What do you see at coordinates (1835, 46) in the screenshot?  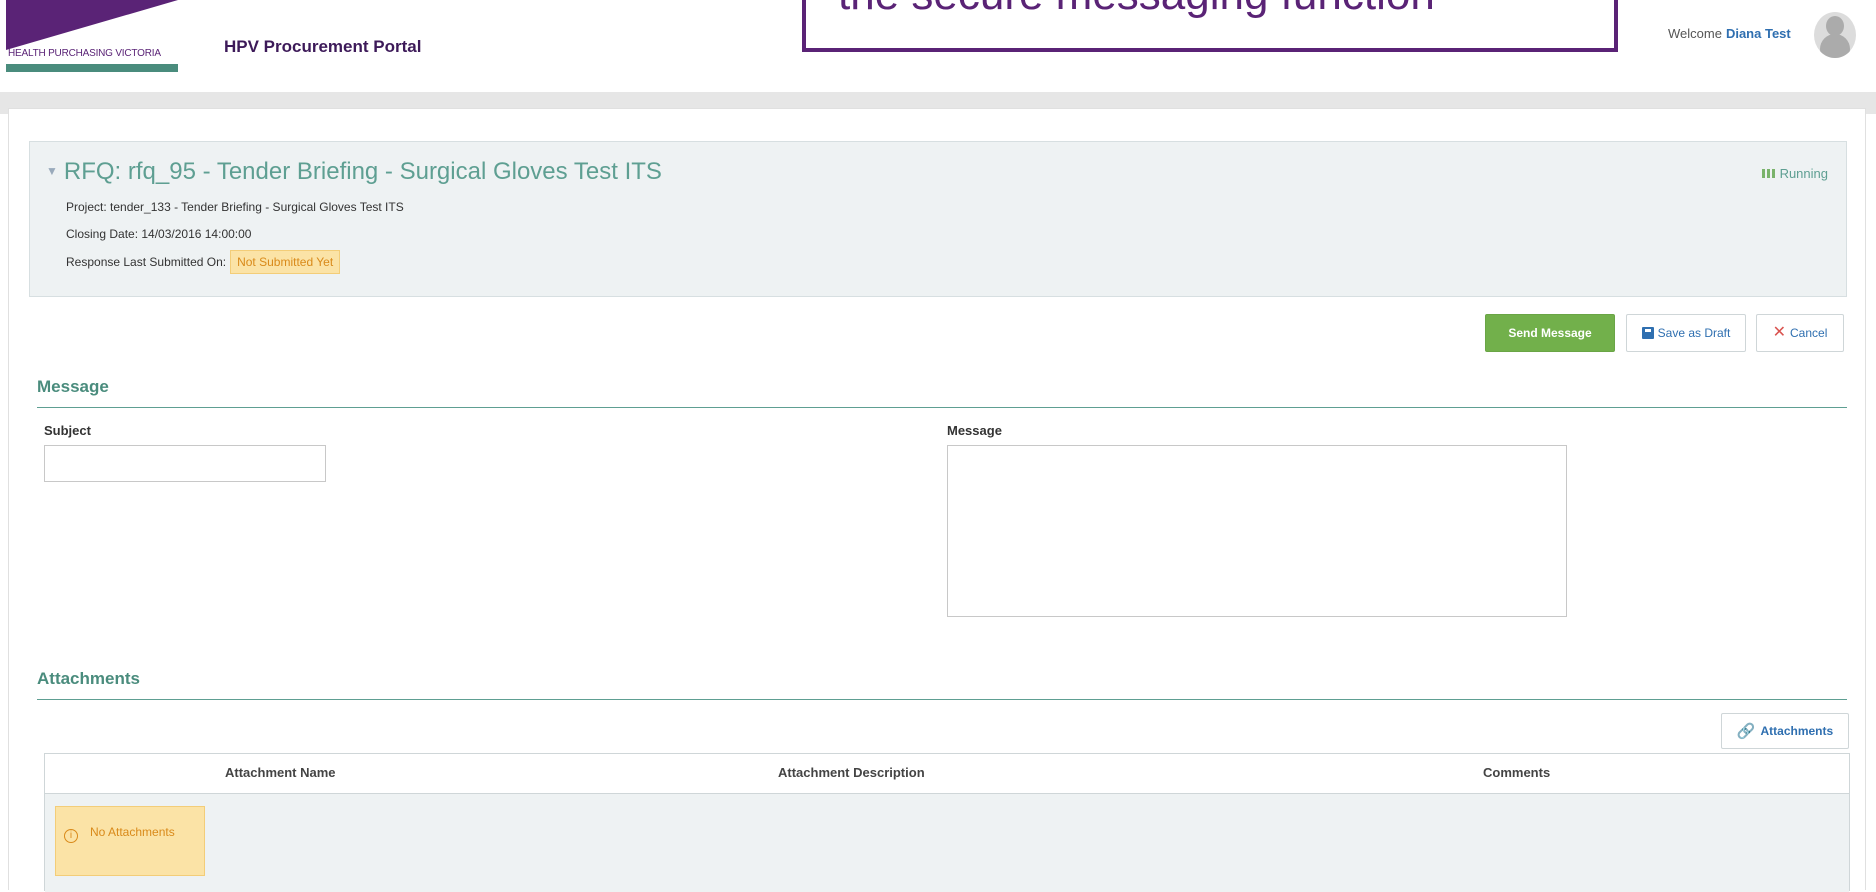 I see `avatar-body` at bounding box center [1835, 46].